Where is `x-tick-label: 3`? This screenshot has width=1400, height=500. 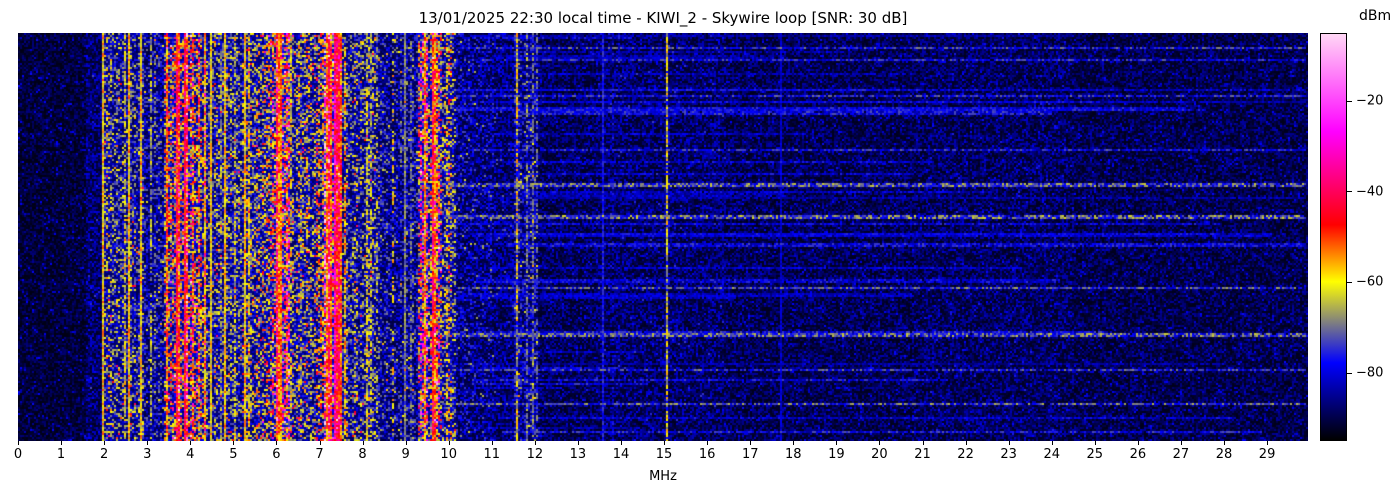 x-tick-label: 3 is located at coordinates (147, 454).